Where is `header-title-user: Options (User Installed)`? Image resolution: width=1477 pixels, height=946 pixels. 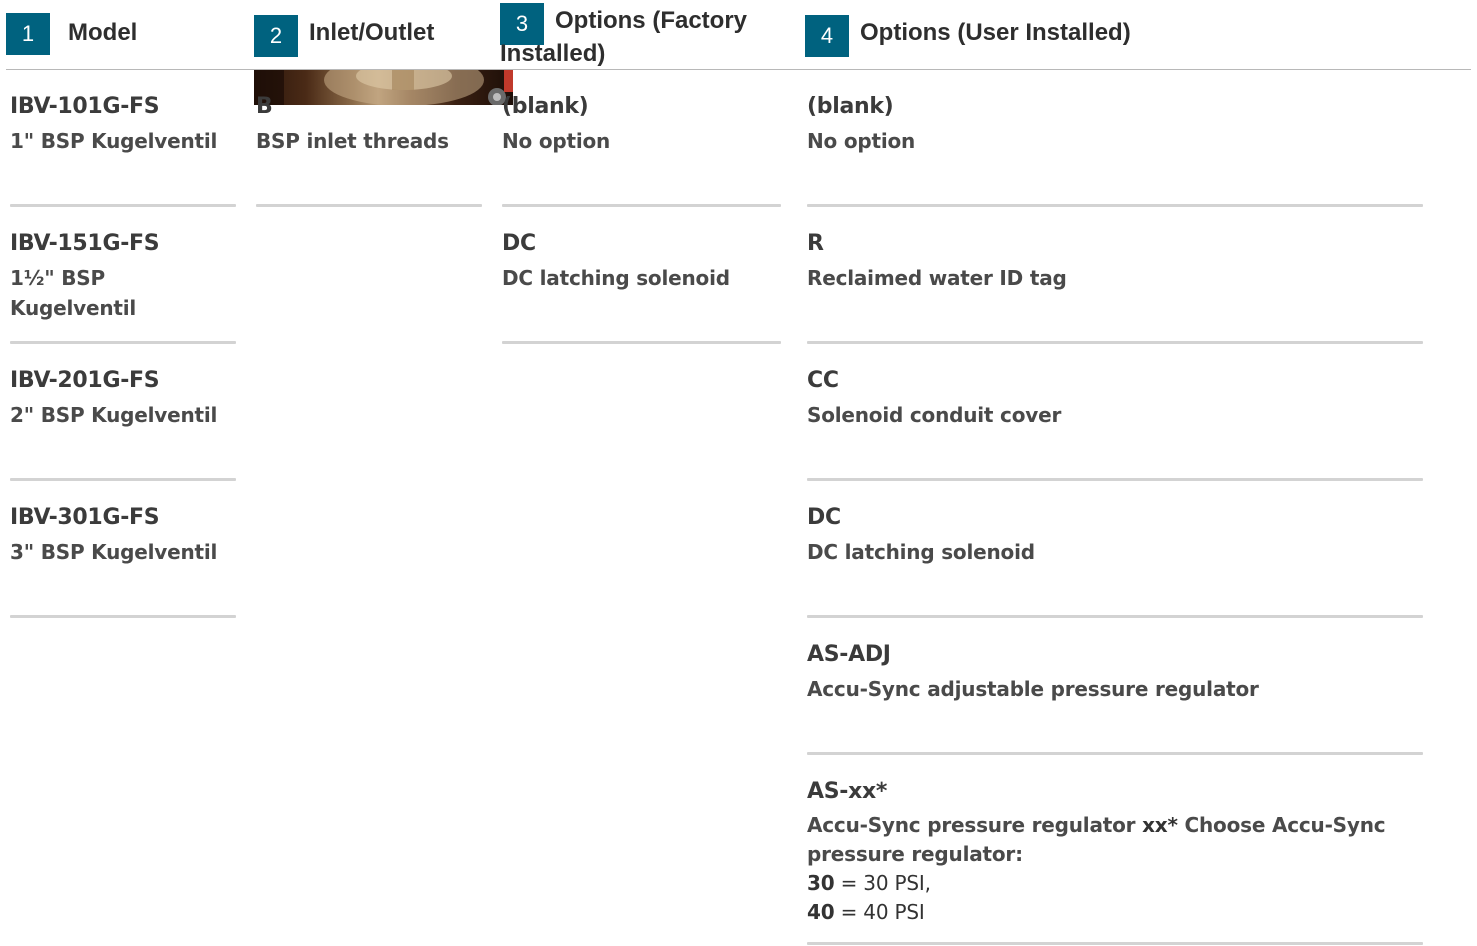 header-title-user: Options (User Installed) is located at coordinates (995, 32).